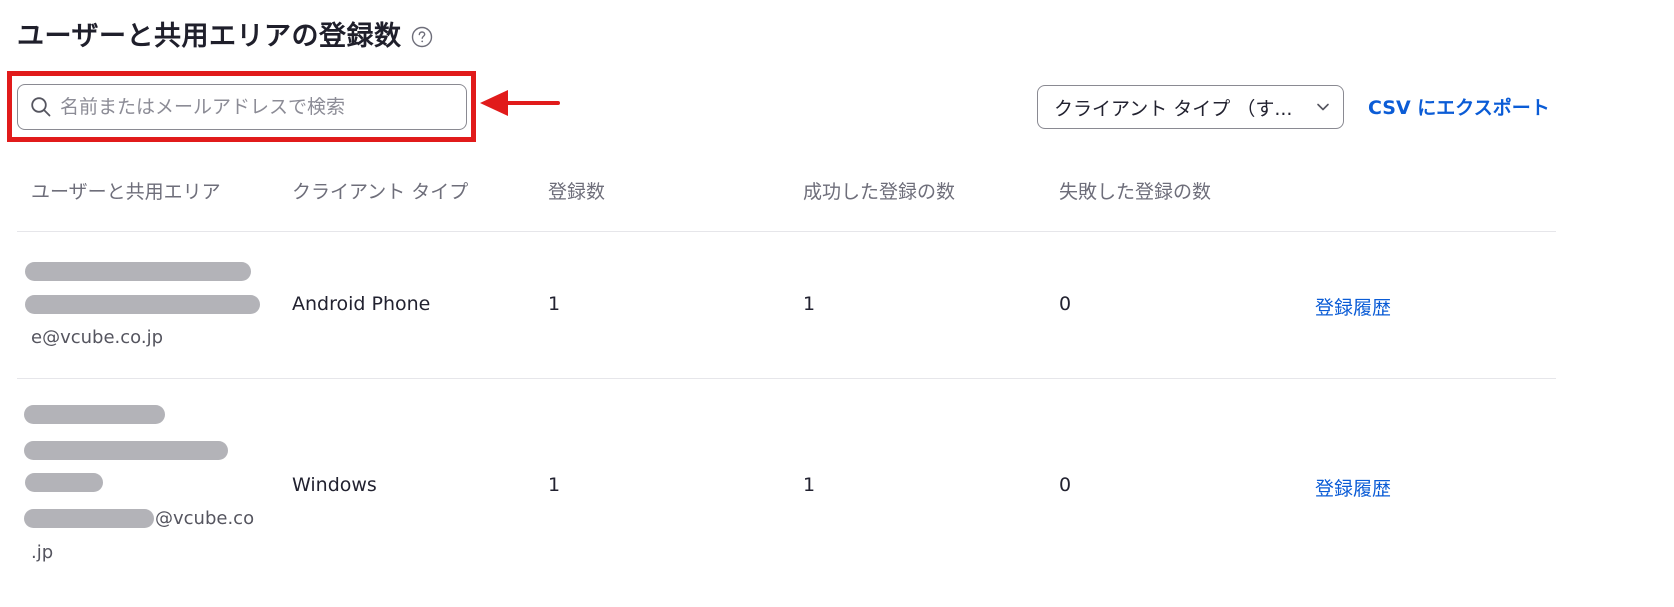 This screenshot has height=607, width=1674. What do you see at coordinates (126, 192) in the screenshot?
I see `column-header-user: ユーザーと共用エリア` at bounding box center [126, 192].